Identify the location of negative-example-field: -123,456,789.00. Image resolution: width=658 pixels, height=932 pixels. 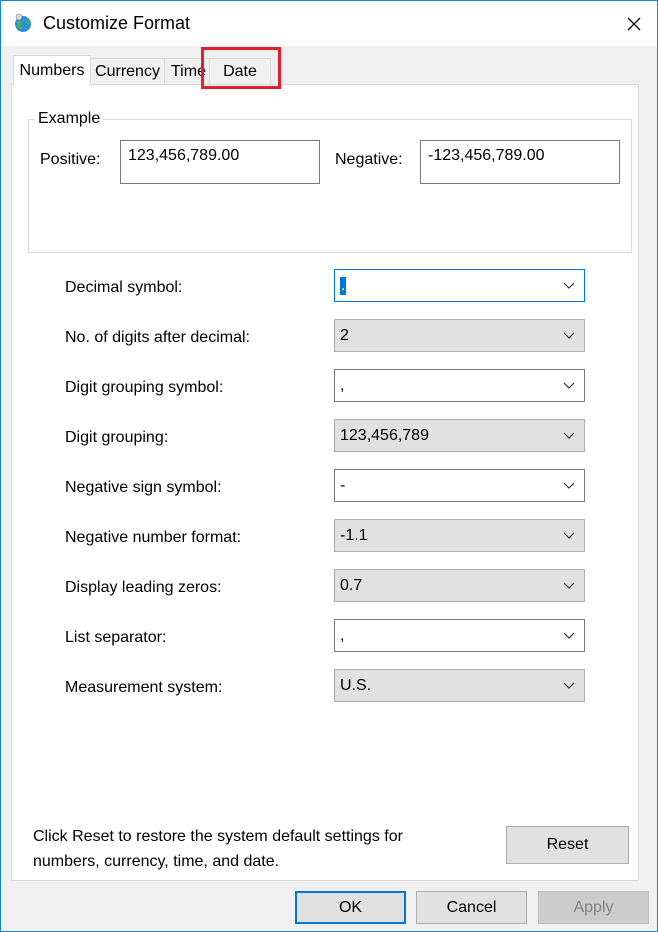
(520, 162).